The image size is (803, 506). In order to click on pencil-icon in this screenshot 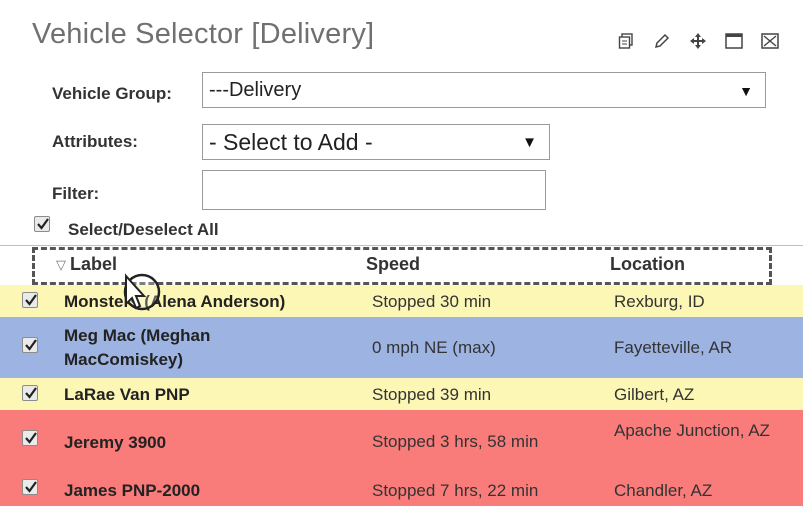, I will do `click(662, 41)`.